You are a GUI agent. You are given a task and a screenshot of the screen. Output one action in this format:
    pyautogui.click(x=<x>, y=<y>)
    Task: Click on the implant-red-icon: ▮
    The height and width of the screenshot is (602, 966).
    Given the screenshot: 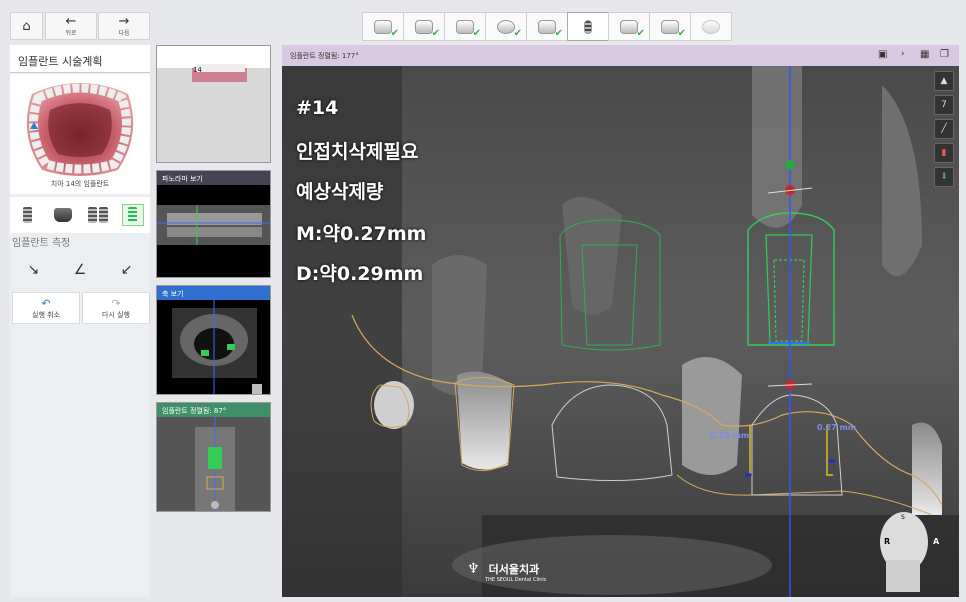 What is the action you would take?
    pyautogui.click(x=944, y=153)
    